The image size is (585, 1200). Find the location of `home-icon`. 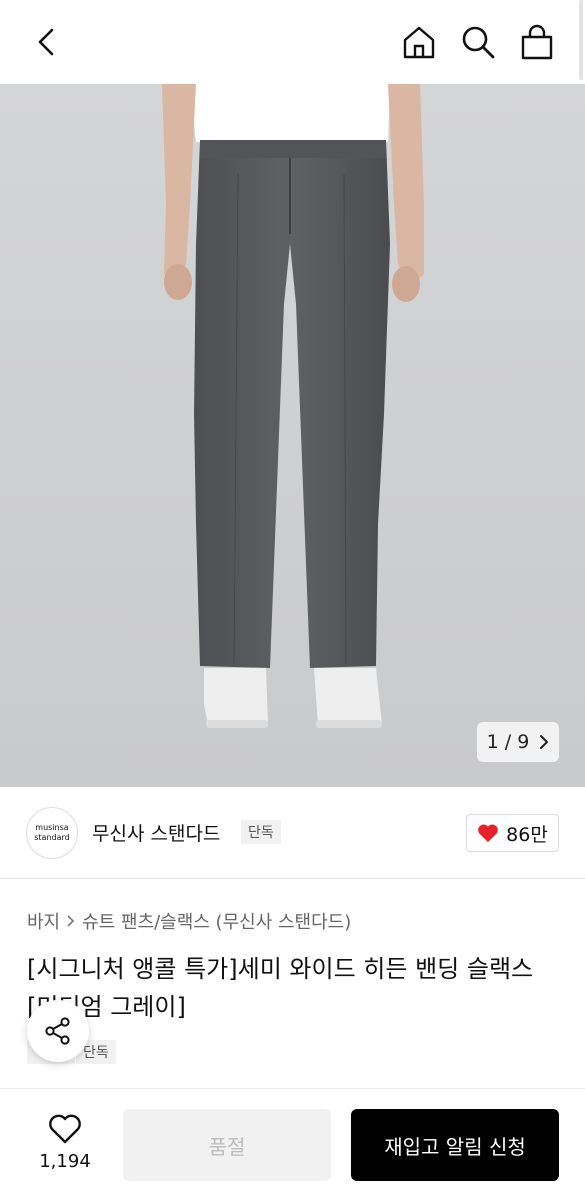

home-icon is located at coordinates (419, 42).